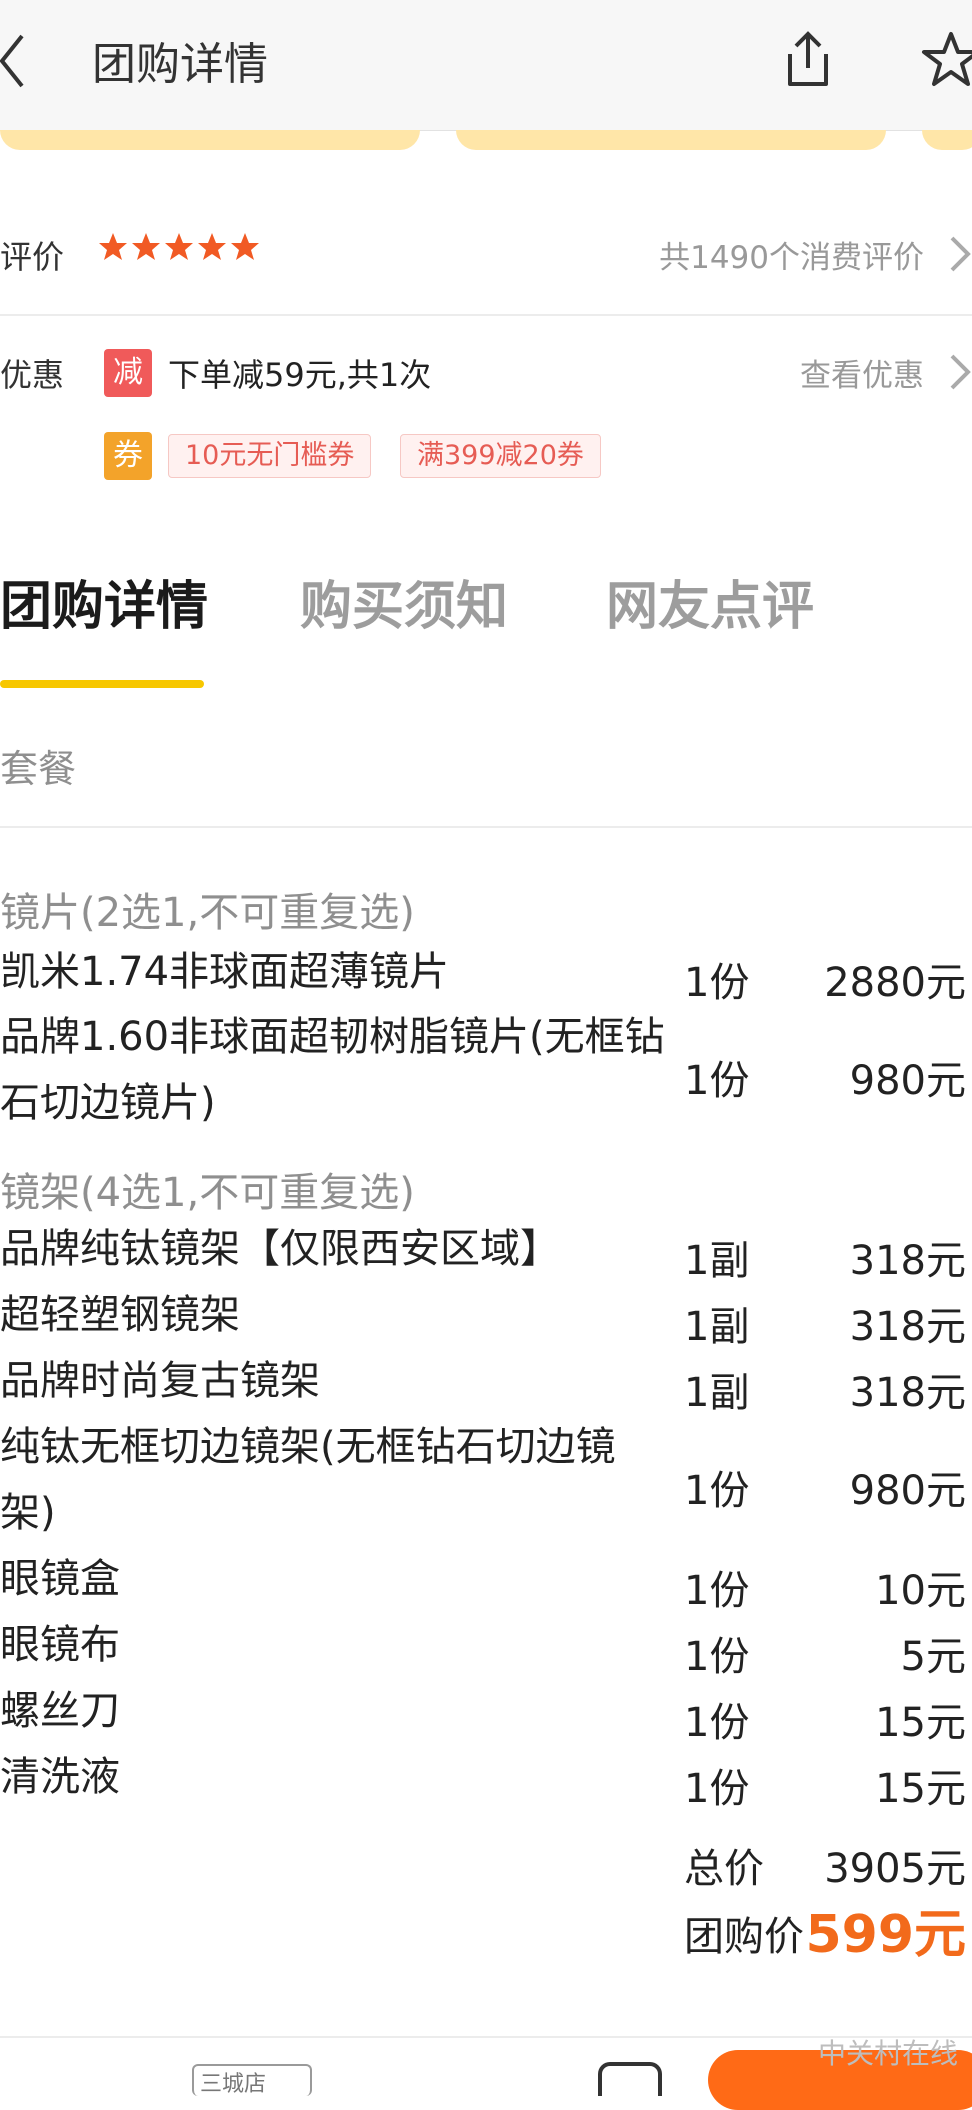 Image resolution: width=972 pixels, height=2110 pixels. I want to click on view-promo-link: 查看优惠, so click(862, 372).